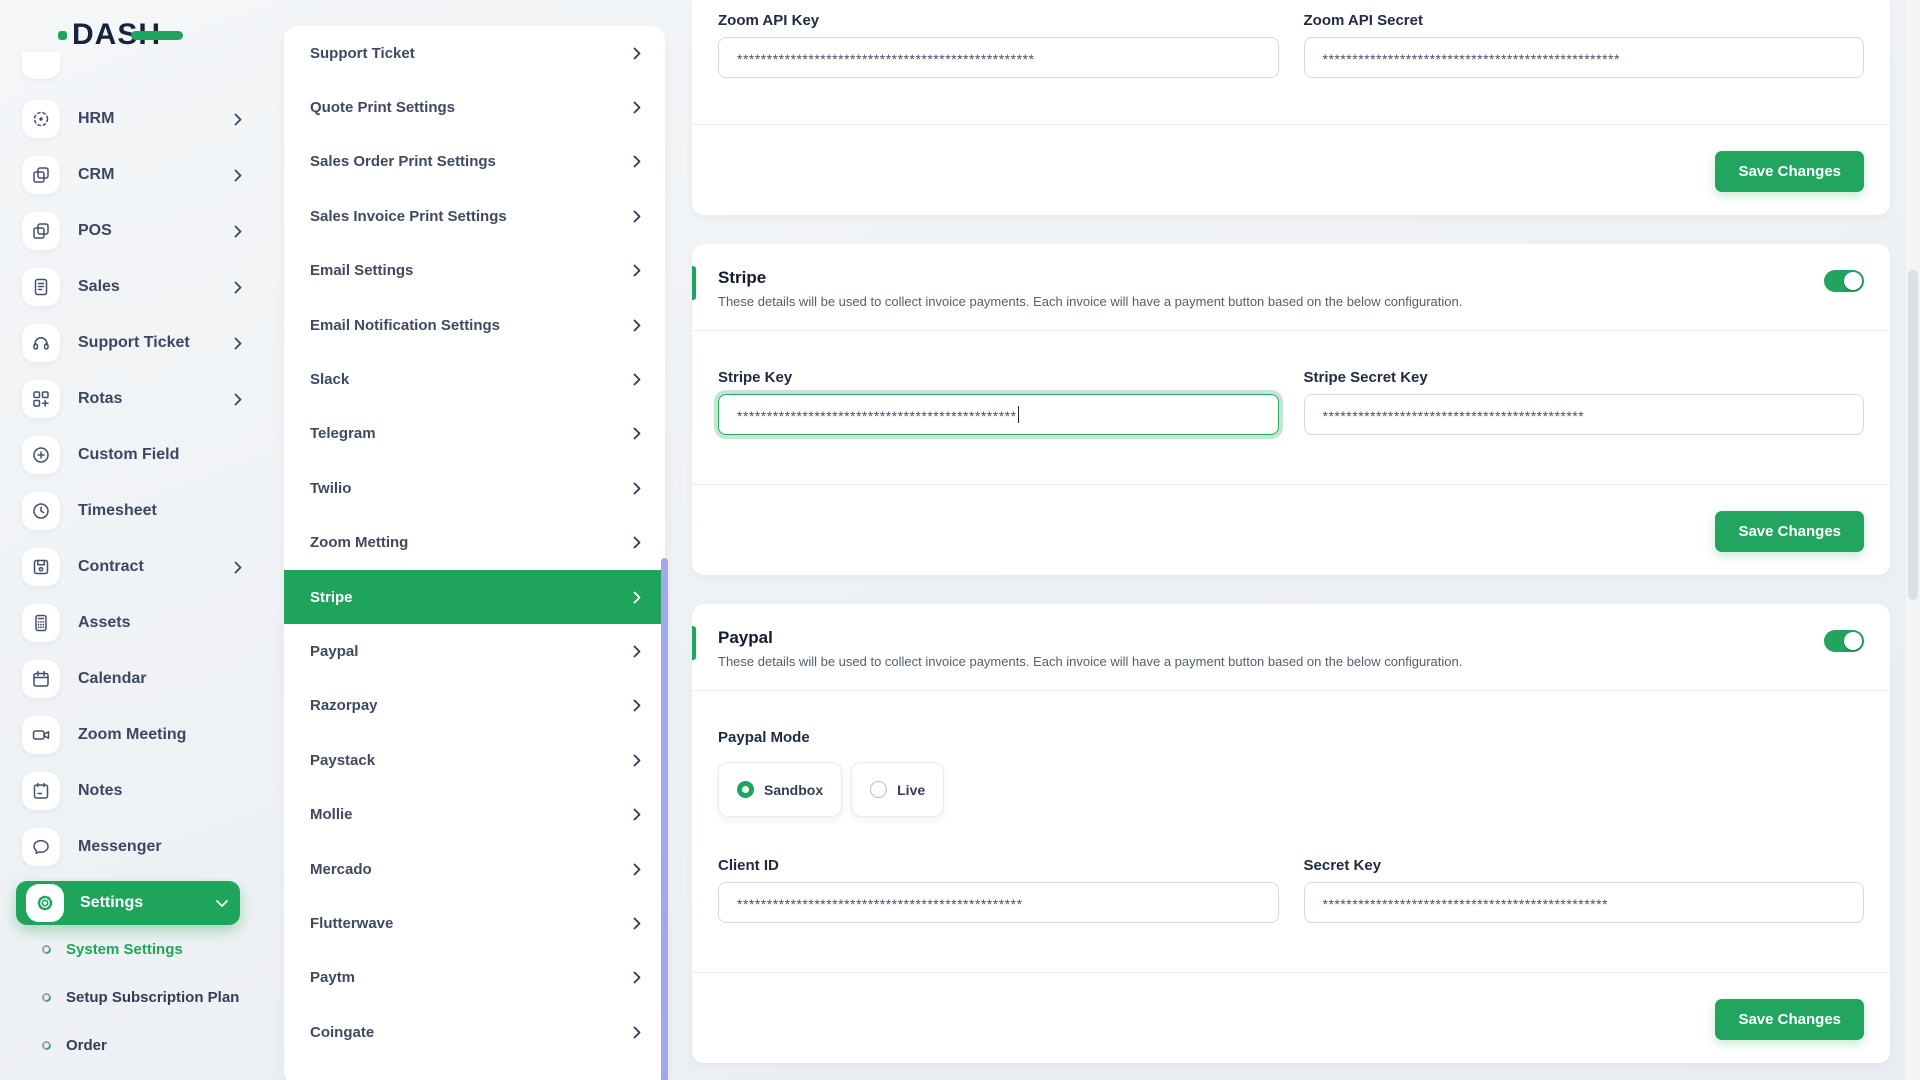  Describe the element at coordinates (474, 1032) in the screenshot. I see `settings-nav-item-coingate: Coingate` at that location.